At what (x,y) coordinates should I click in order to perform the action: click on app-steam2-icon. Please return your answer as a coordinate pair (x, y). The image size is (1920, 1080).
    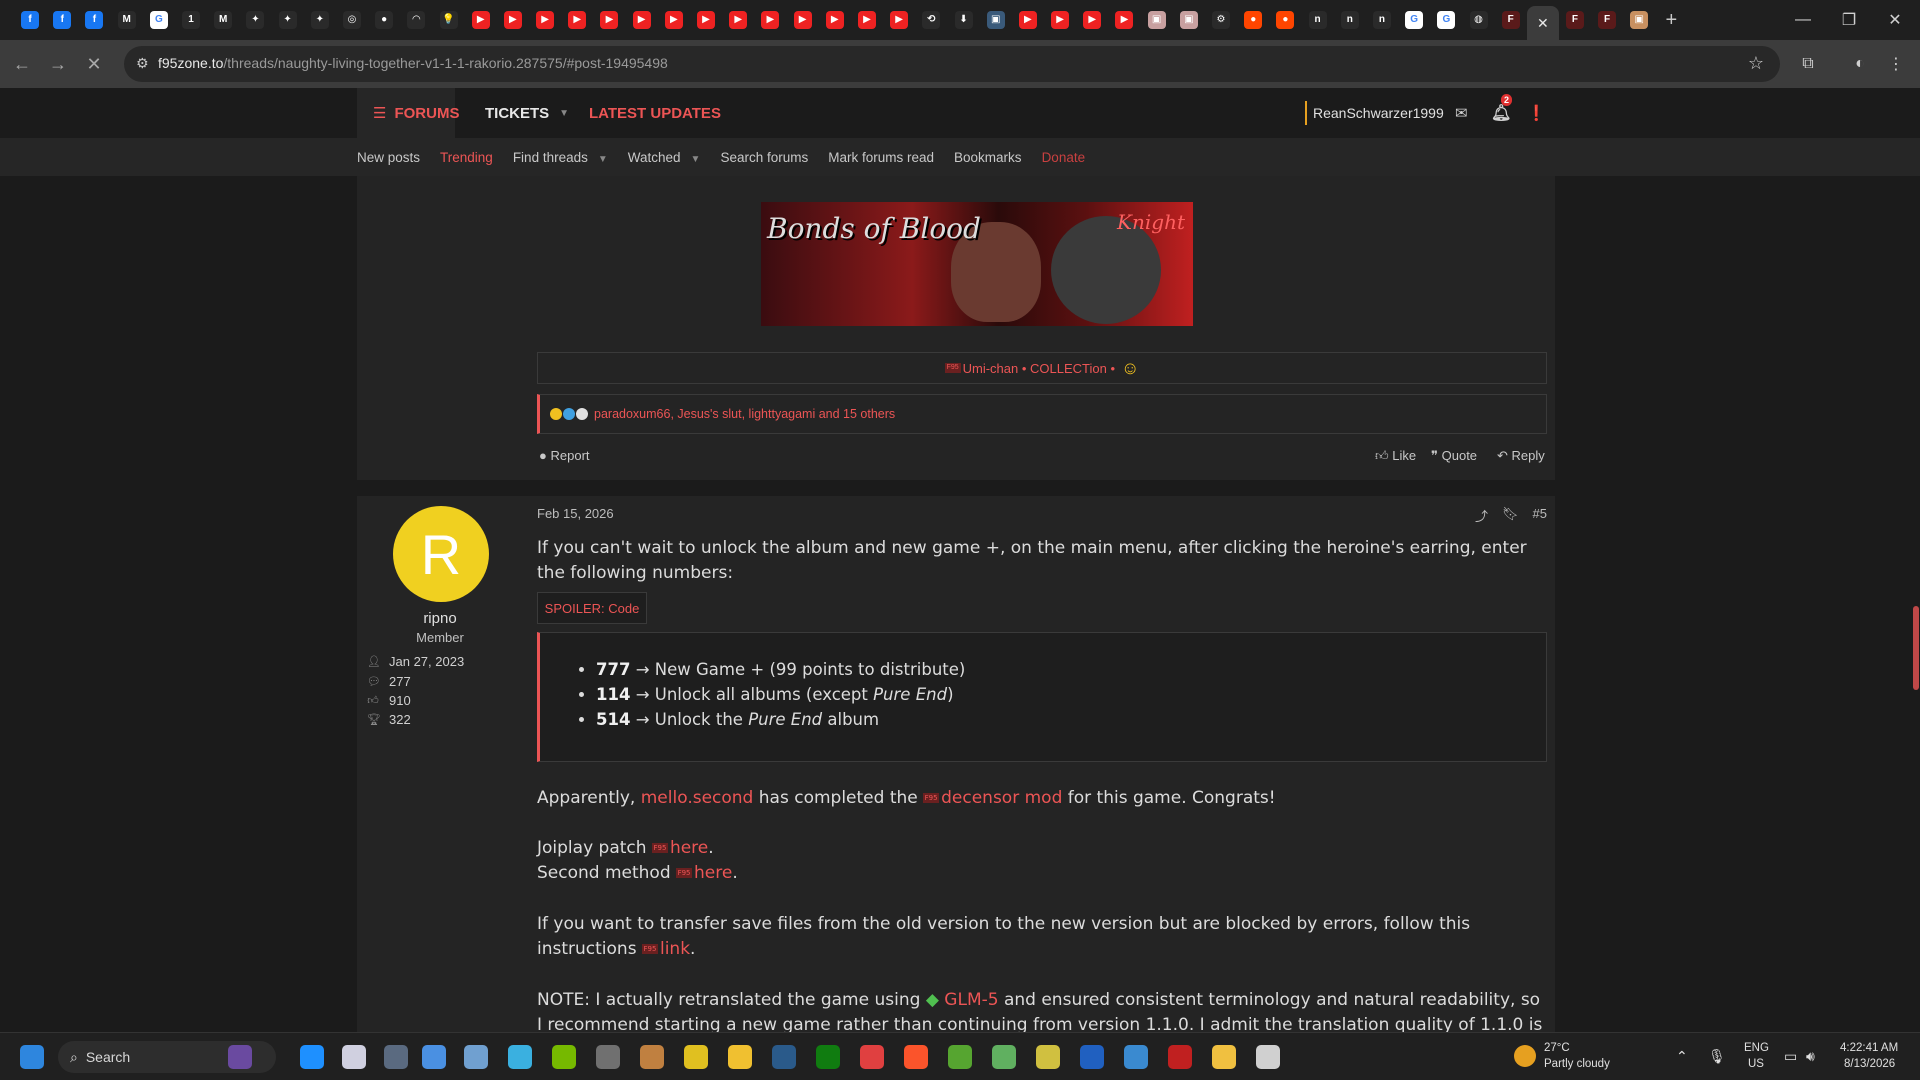
    Looking at the image, I should click on (1136, 1057).